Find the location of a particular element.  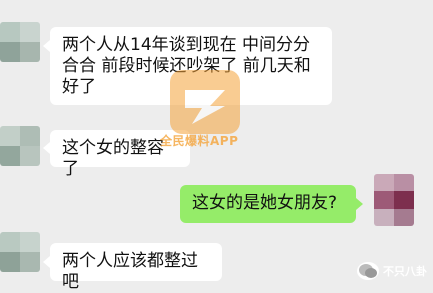

source-badge: 不只八卦 is located at coordinates (392, 271).